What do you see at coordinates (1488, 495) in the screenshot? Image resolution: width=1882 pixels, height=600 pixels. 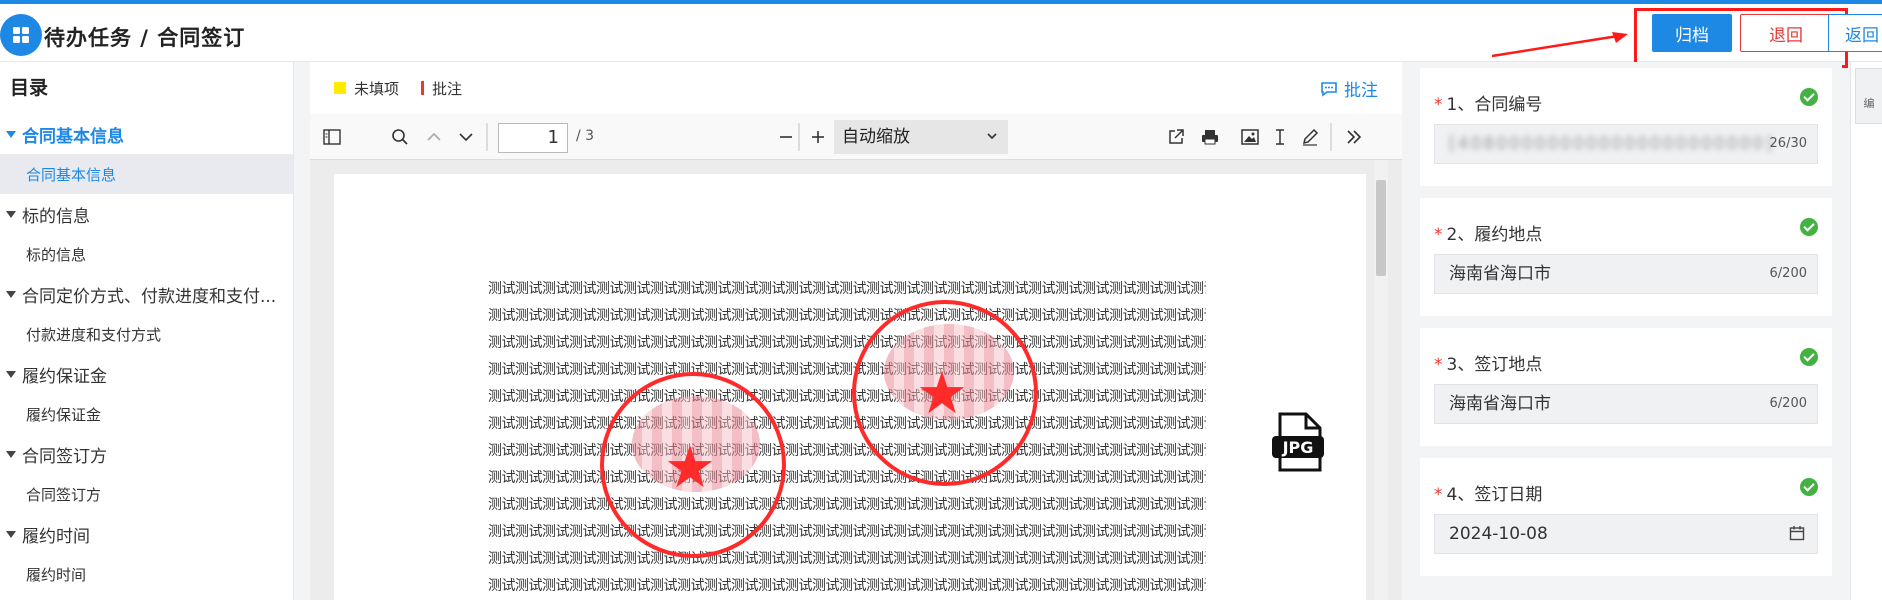 I see `field-label: * 4、签订日期` at bounding box center [1488, 495].